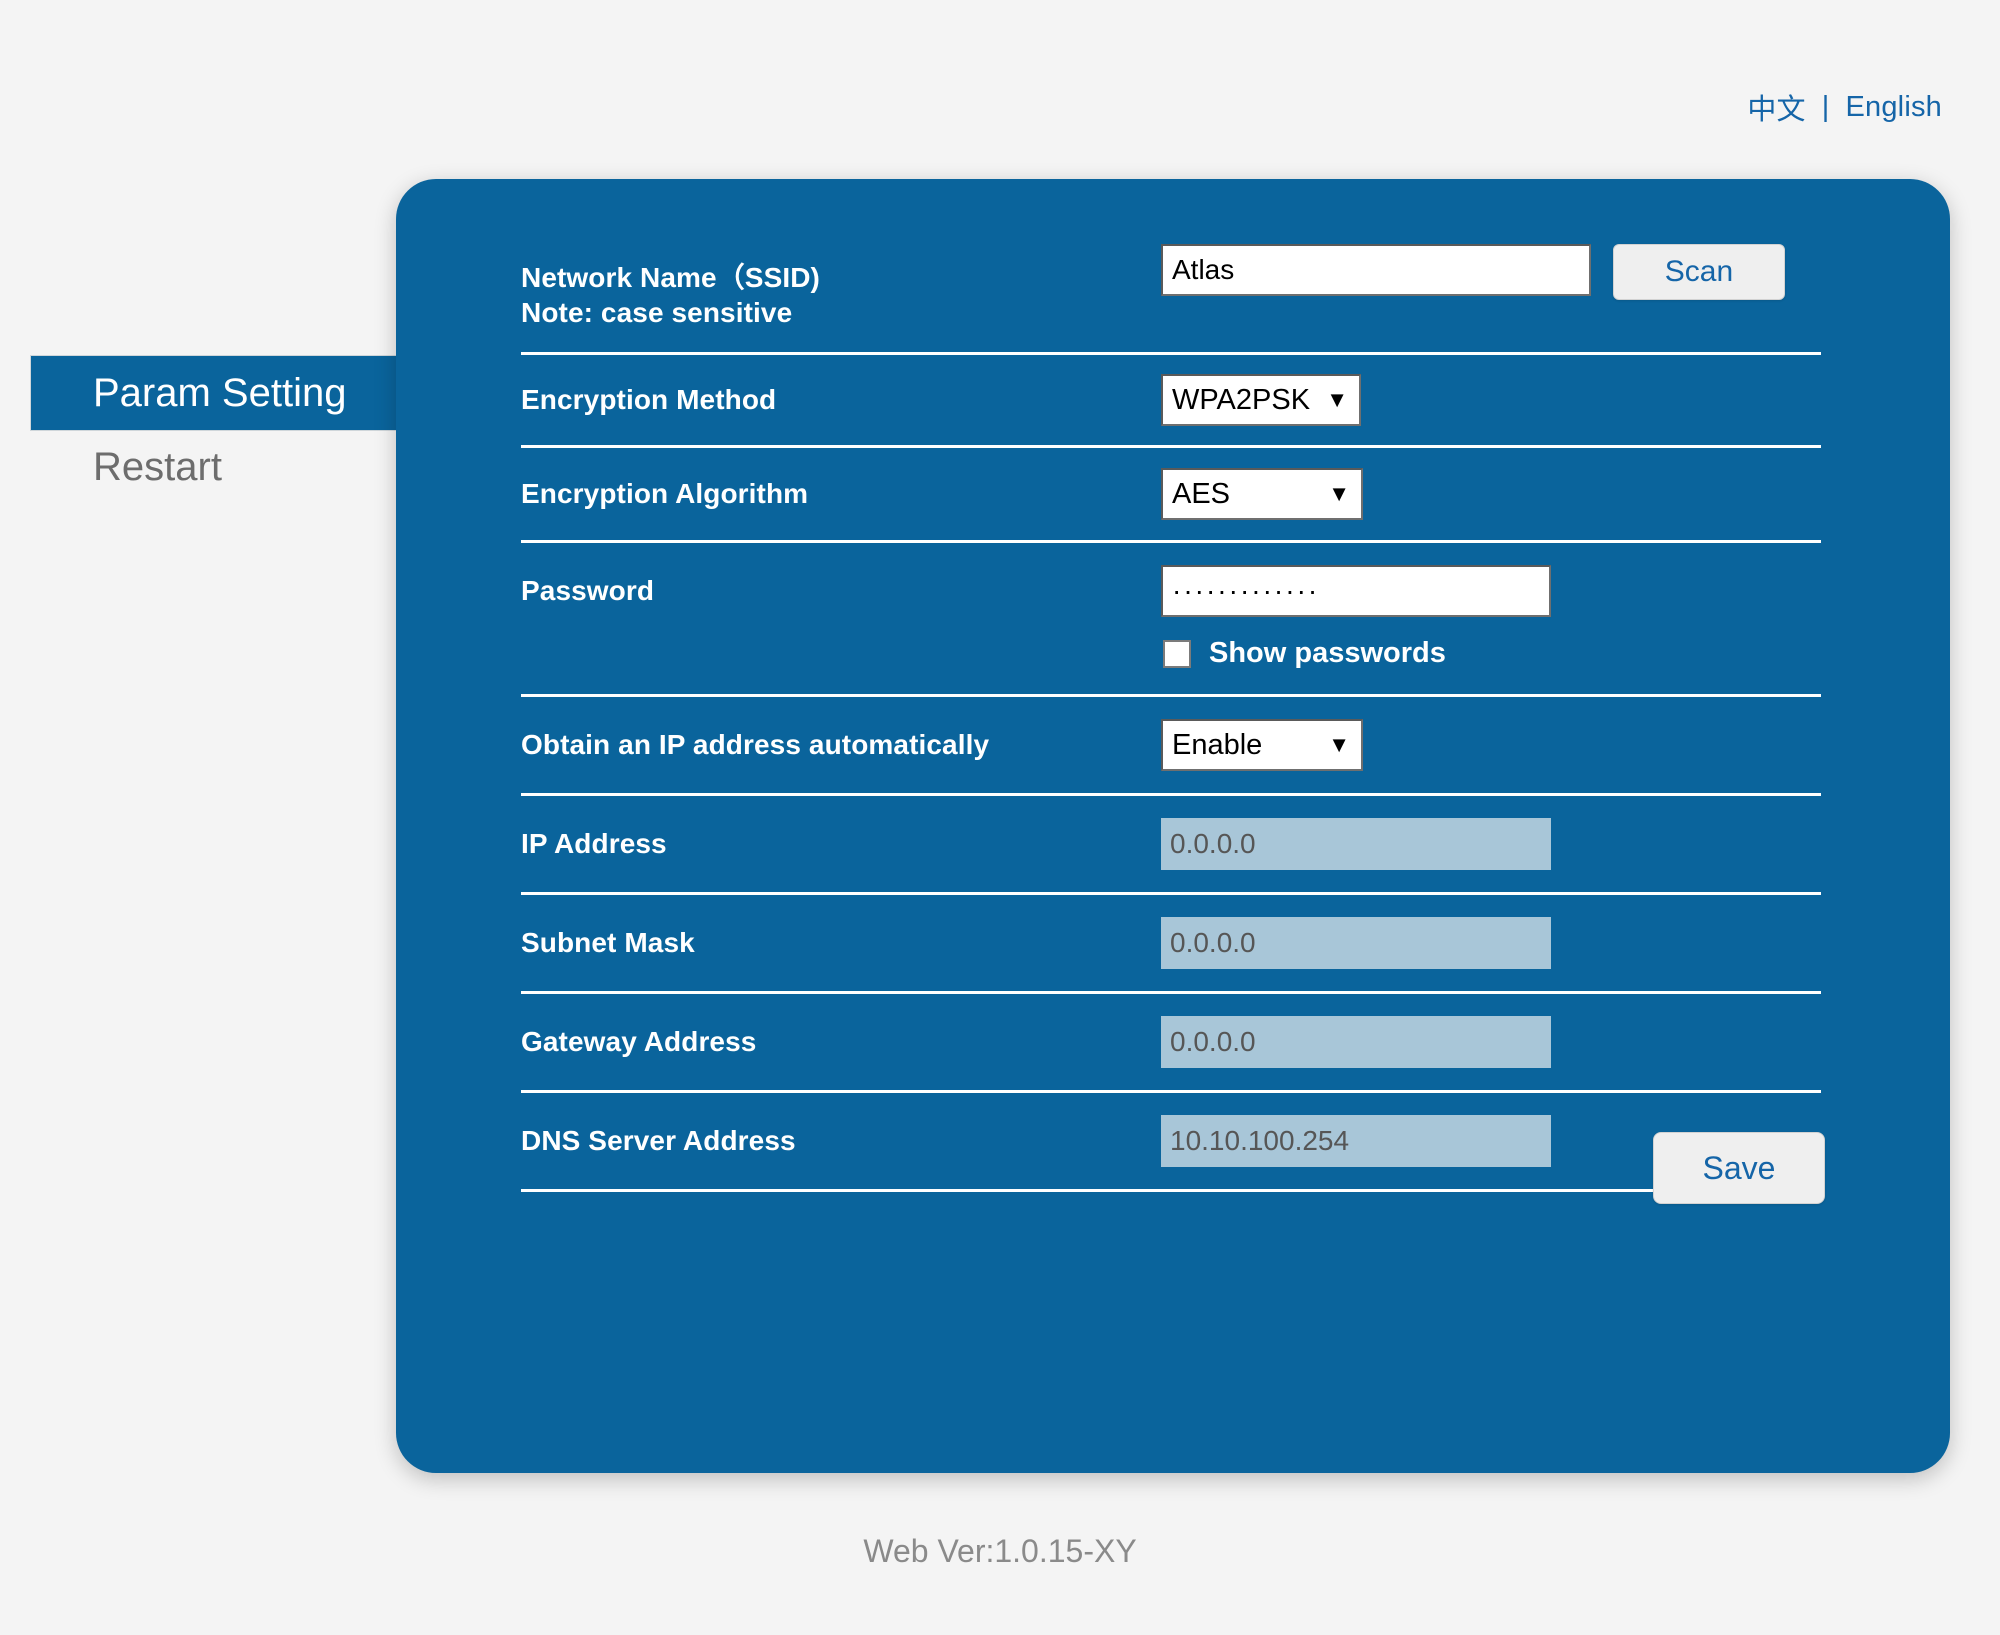  I want to click on row-encryption-method: Encryption Method WPA2PSK ▼, so click(1171, 400).